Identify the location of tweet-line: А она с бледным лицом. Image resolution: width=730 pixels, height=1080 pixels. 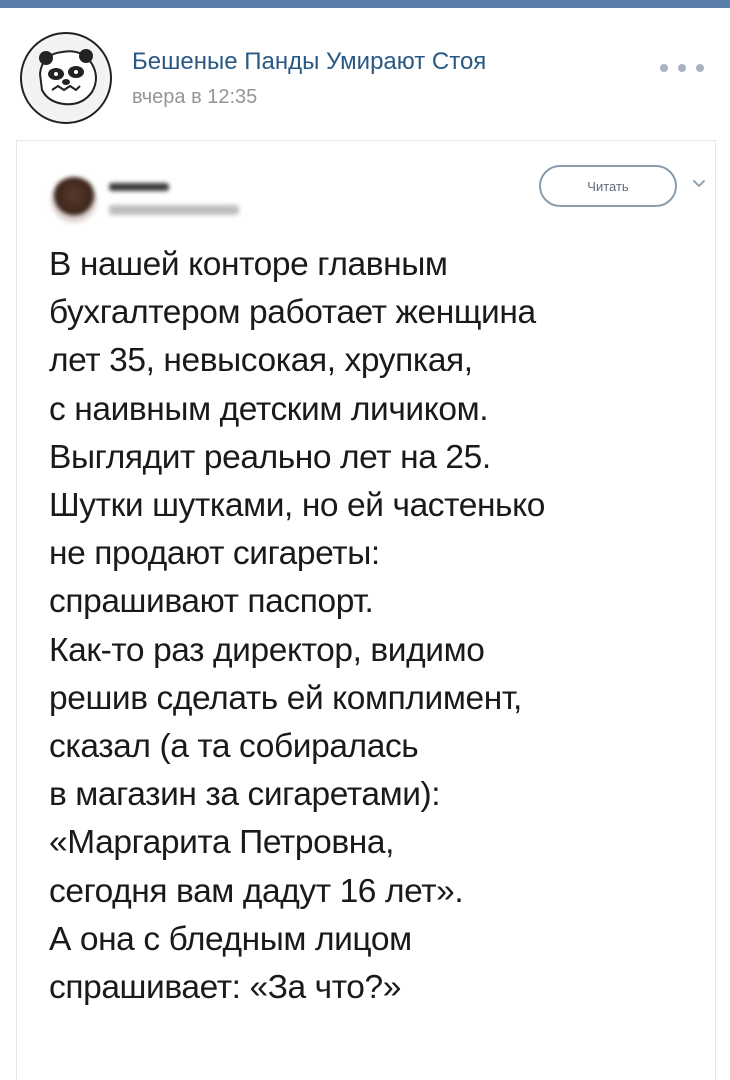
(230, 939).